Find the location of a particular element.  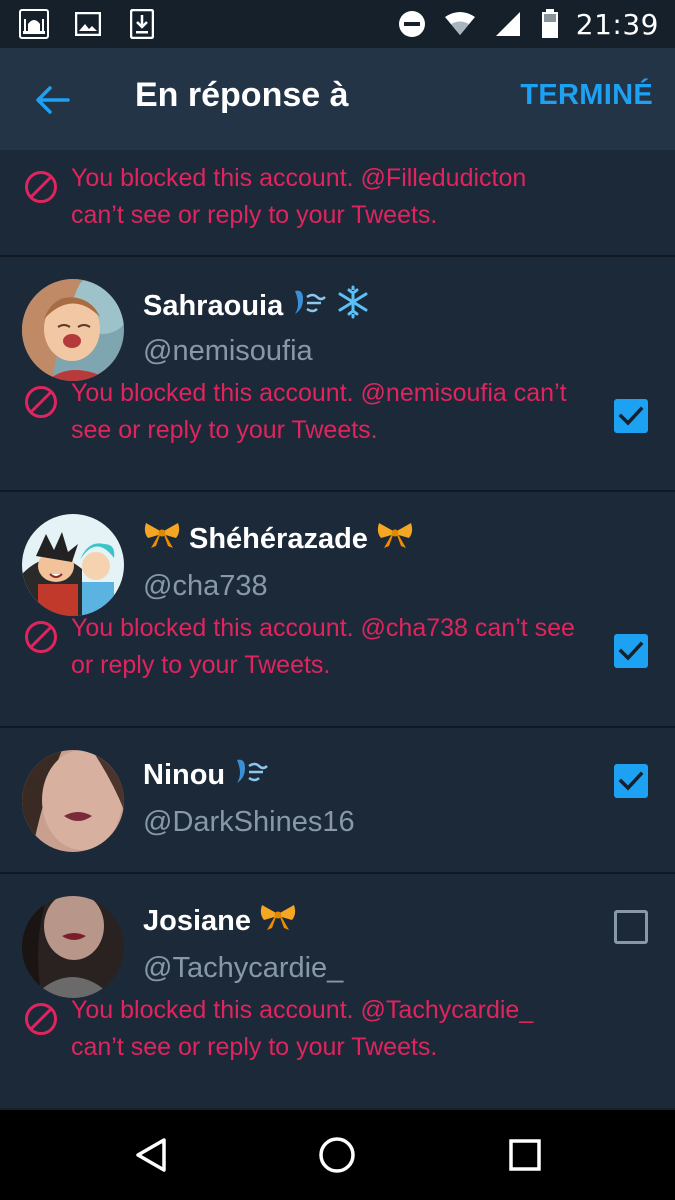

recents-square-icon is located at coordinates (525, 1155).